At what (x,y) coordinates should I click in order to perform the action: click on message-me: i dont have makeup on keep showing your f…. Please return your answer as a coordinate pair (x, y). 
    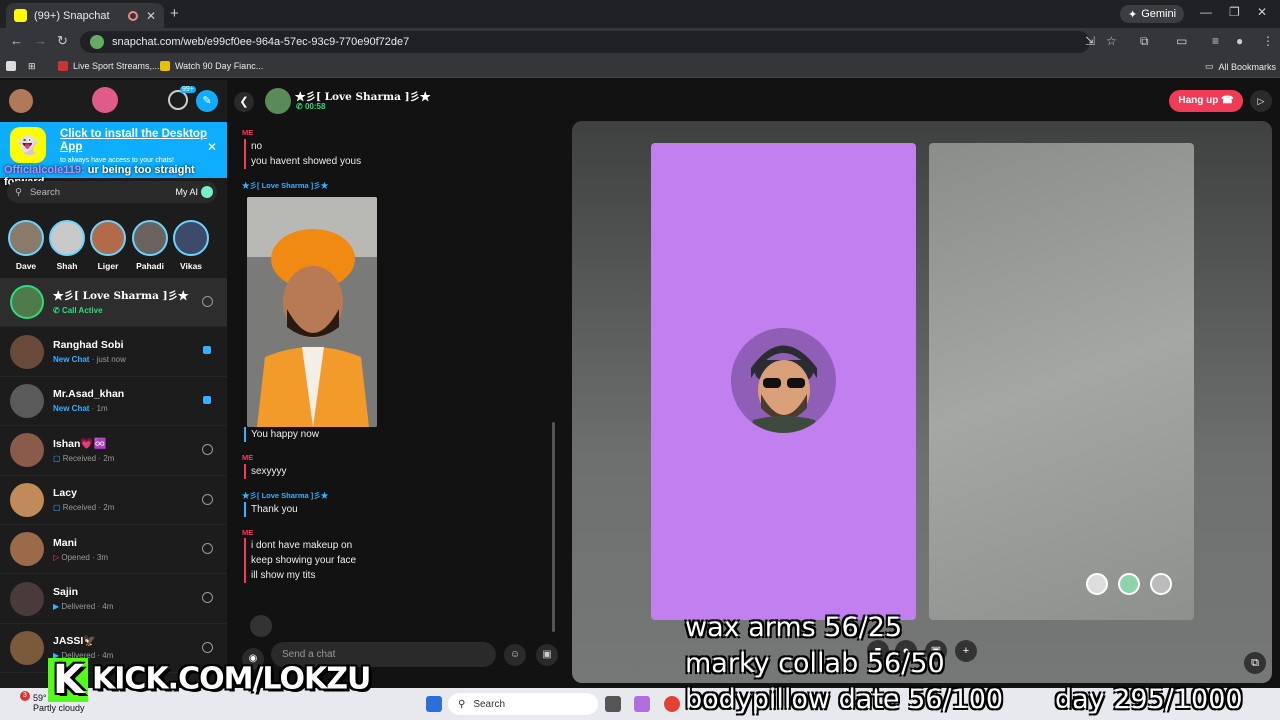
    Looking at the image, I should click on (300, 560).